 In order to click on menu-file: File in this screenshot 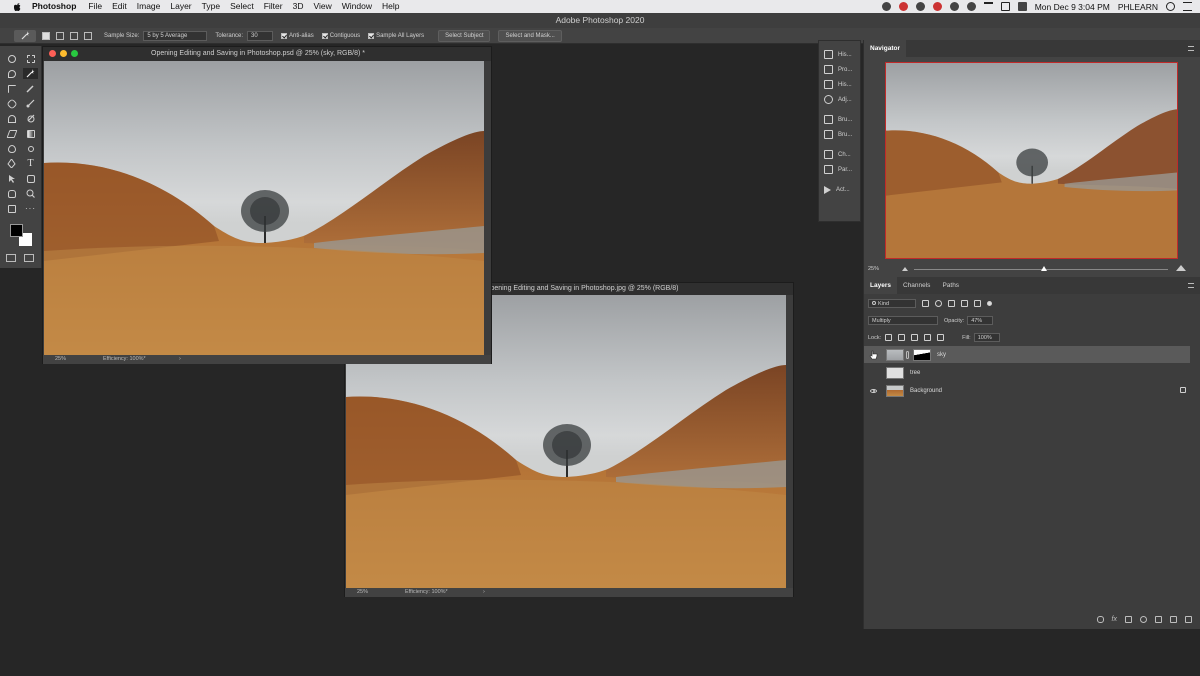, I will do `click(95, 6)`.